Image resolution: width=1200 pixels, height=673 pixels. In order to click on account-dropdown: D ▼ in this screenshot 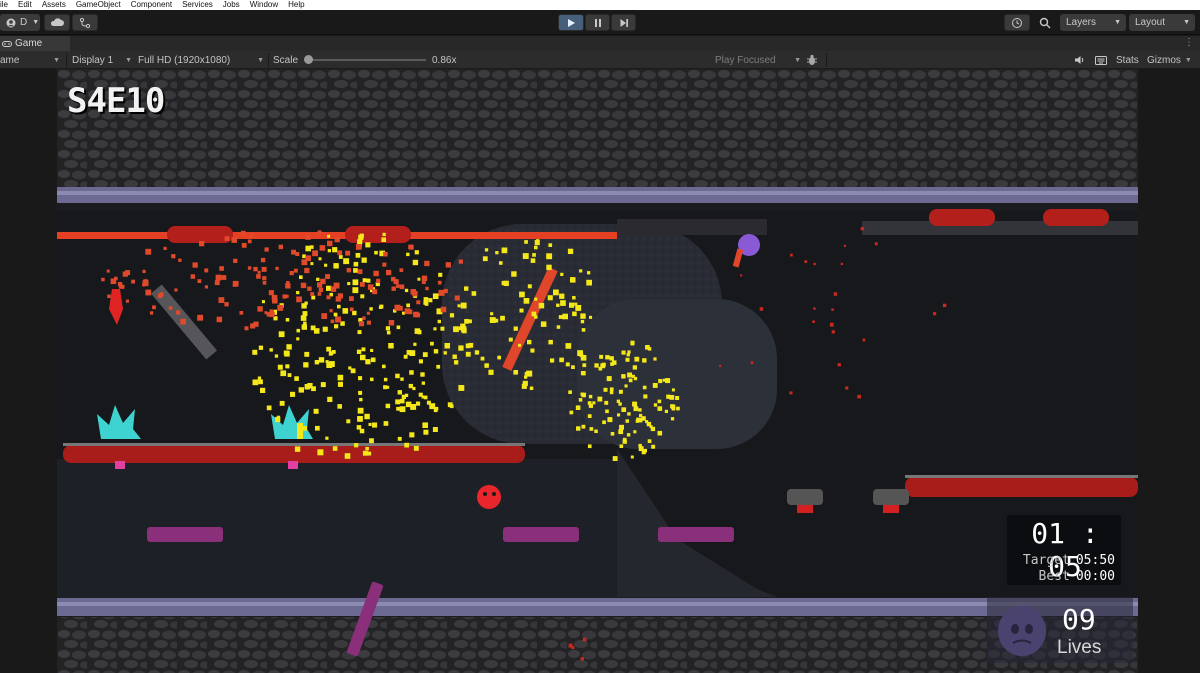, I will do `click(20, 22)`.